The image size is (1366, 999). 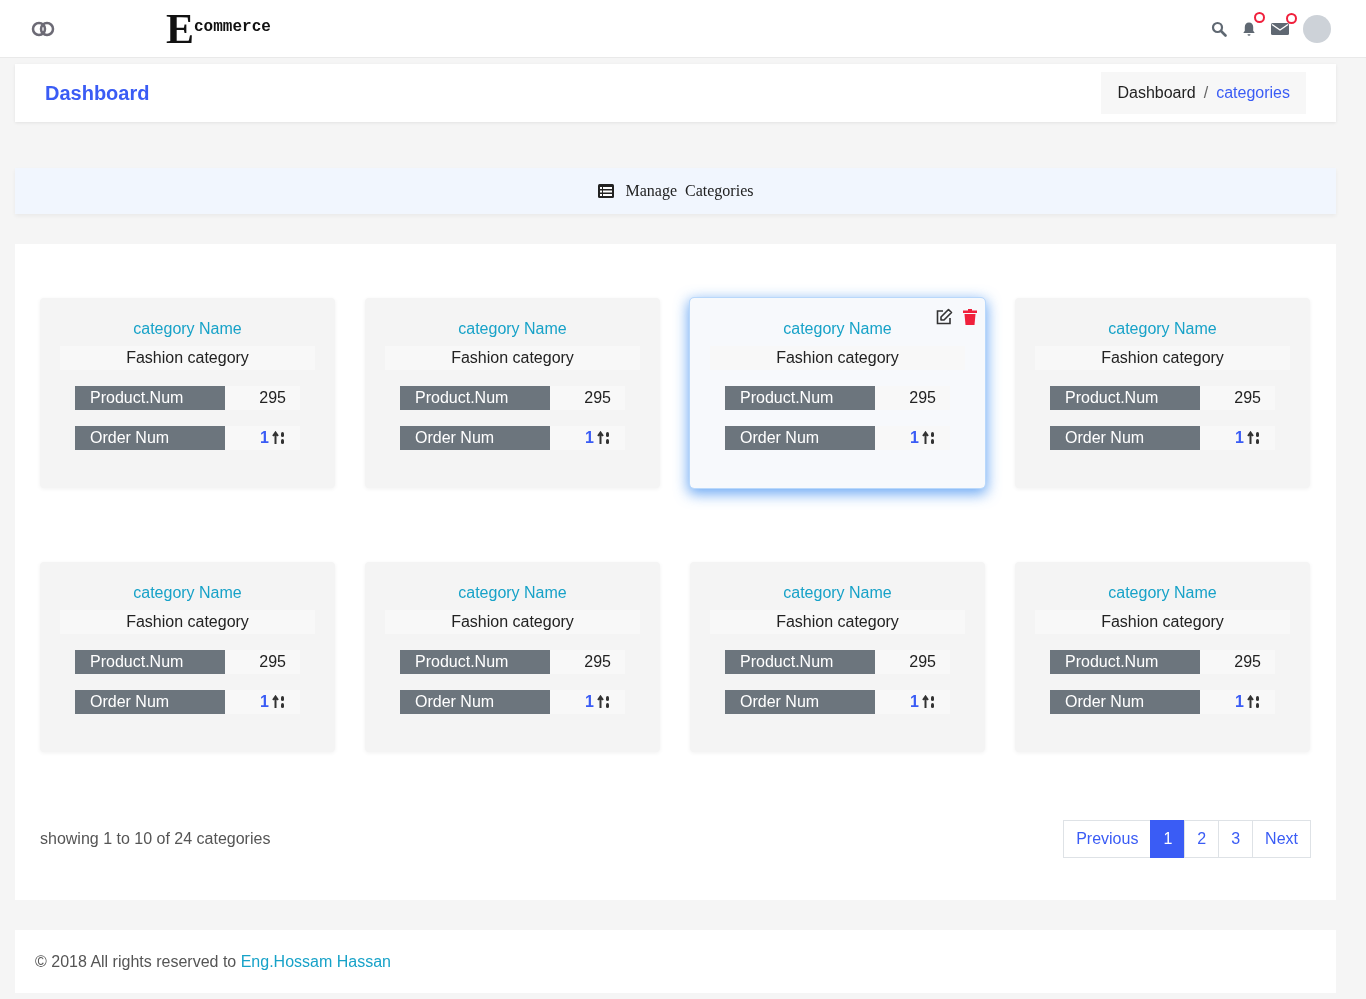 What do you see at coordinates (605, 191) in the screenshot?
I see `list-icon` at bounding box center [605, 191].